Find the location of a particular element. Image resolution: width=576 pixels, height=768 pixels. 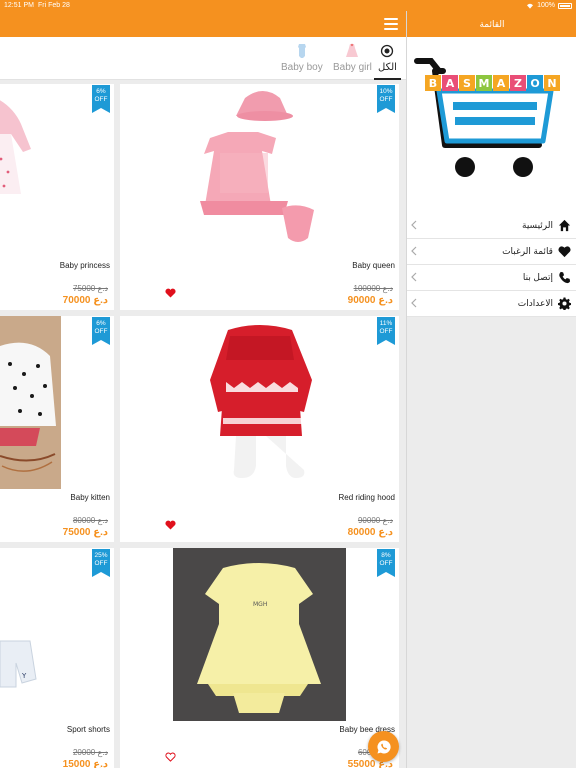

product-new-price: 75000 د.ع is located at coordinates (85, 532).